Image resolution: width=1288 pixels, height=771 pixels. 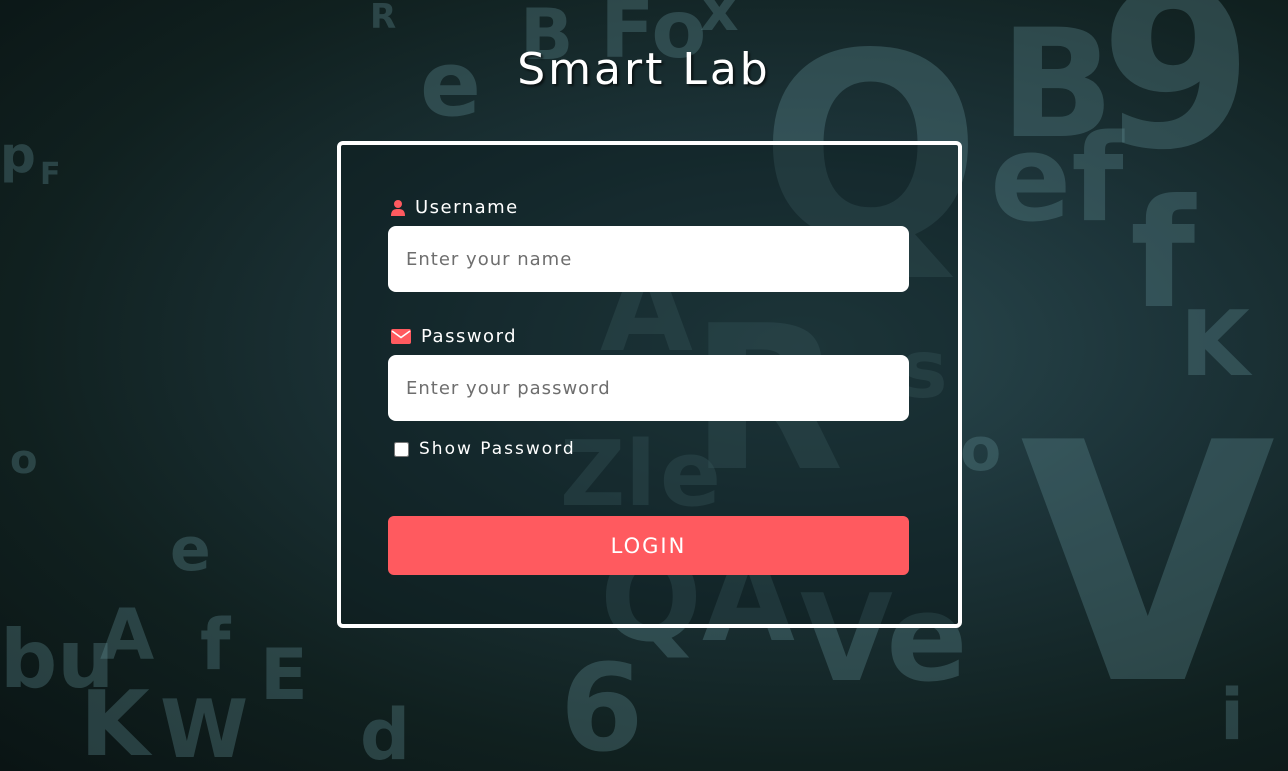 I want to click on user-icon, so click(x=398, y=207).